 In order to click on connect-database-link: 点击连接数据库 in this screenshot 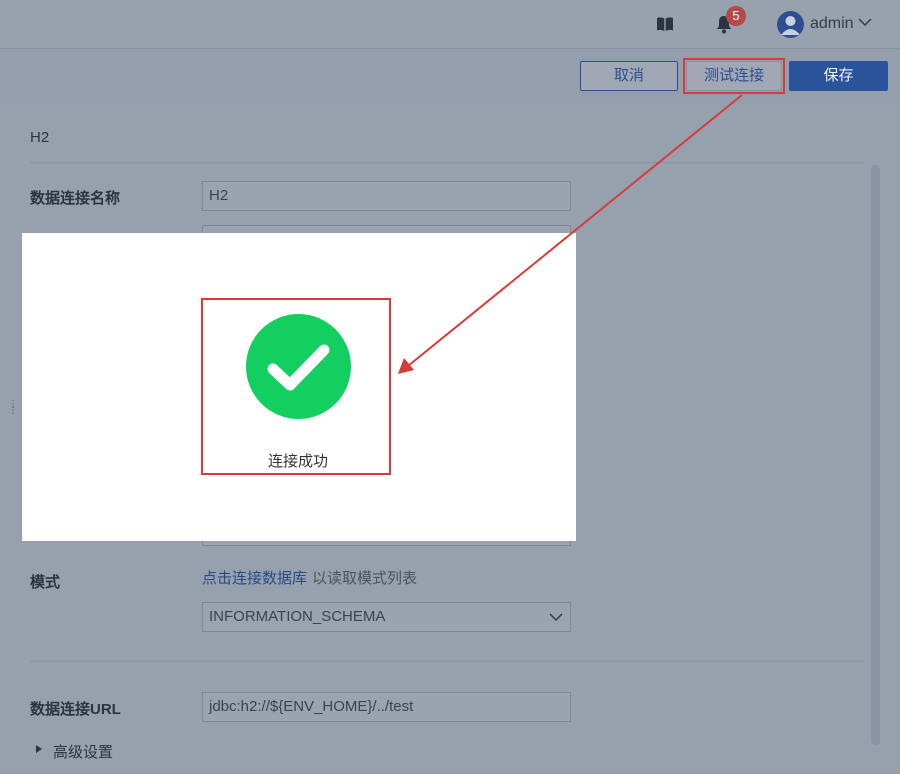, I will do `click(254, 577)`.